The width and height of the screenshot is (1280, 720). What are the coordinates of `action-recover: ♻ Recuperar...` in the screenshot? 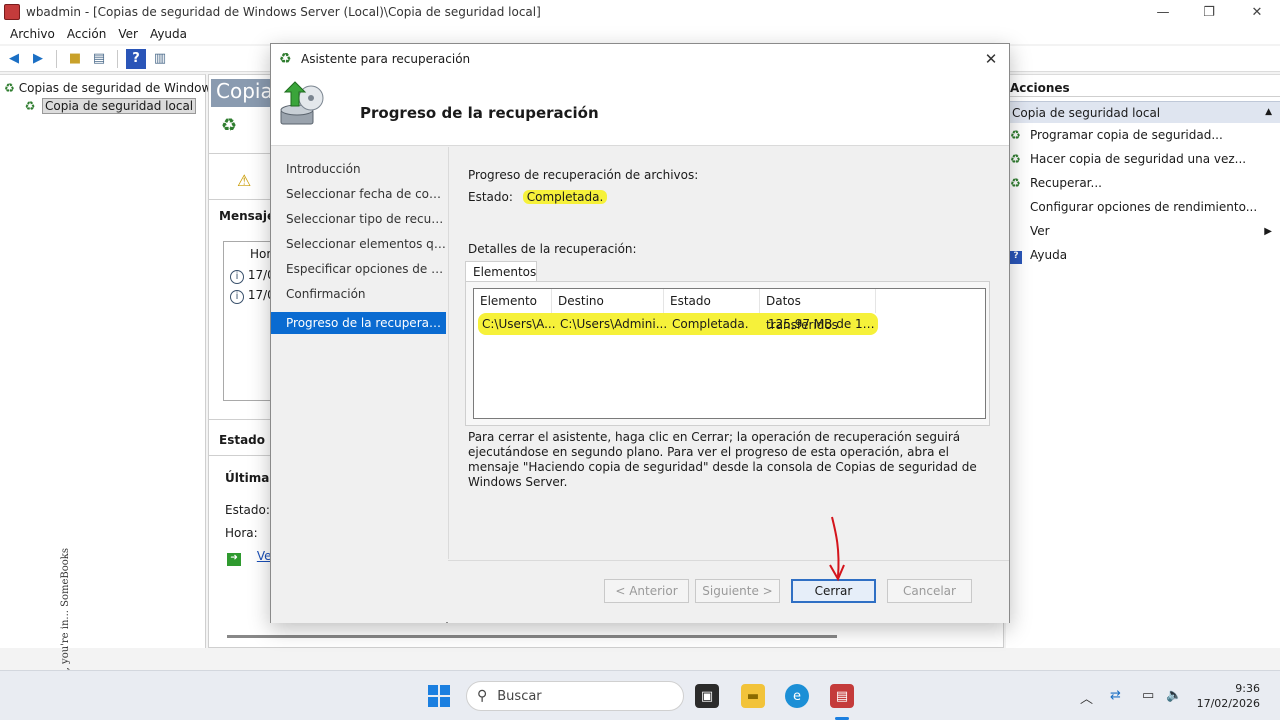 It's located at (1143, 183).